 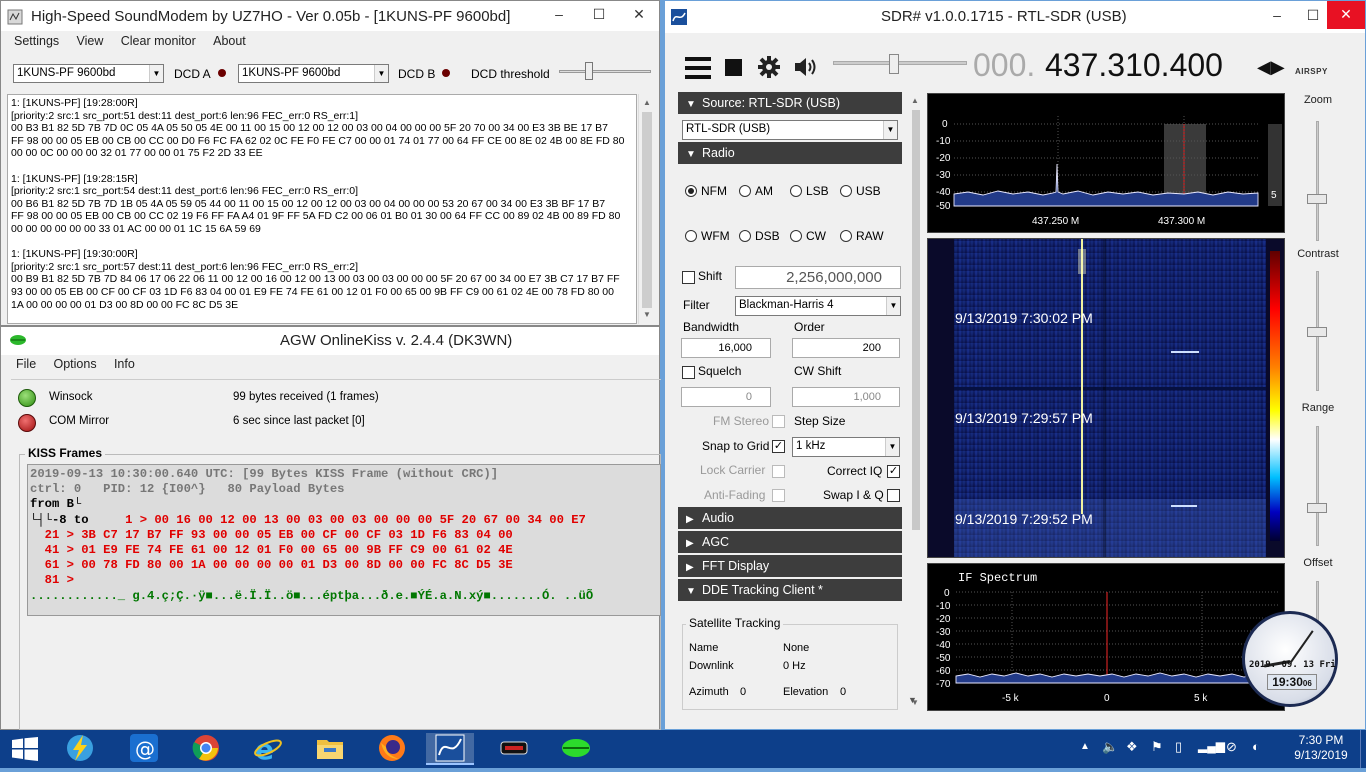 I want to click on mode-cw: CW, so click(x=808, y=236).